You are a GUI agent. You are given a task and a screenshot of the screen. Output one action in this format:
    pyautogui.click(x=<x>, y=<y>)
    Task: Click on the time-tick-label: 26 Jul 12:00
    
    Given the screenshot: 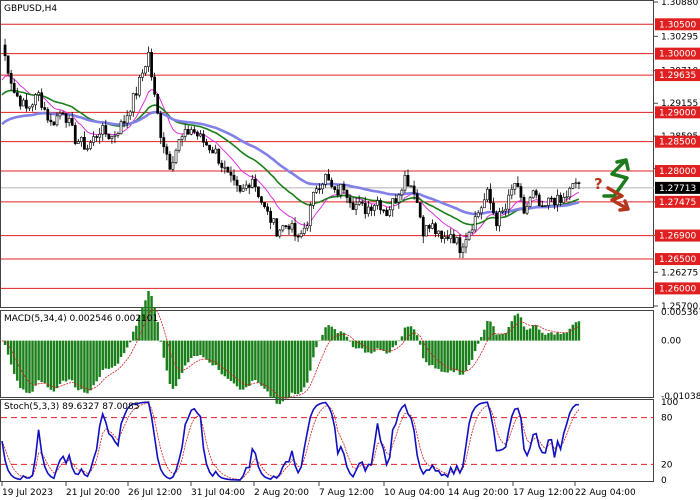 What is the action you would take?
    pyautogui.click(x=155, y=493)
    